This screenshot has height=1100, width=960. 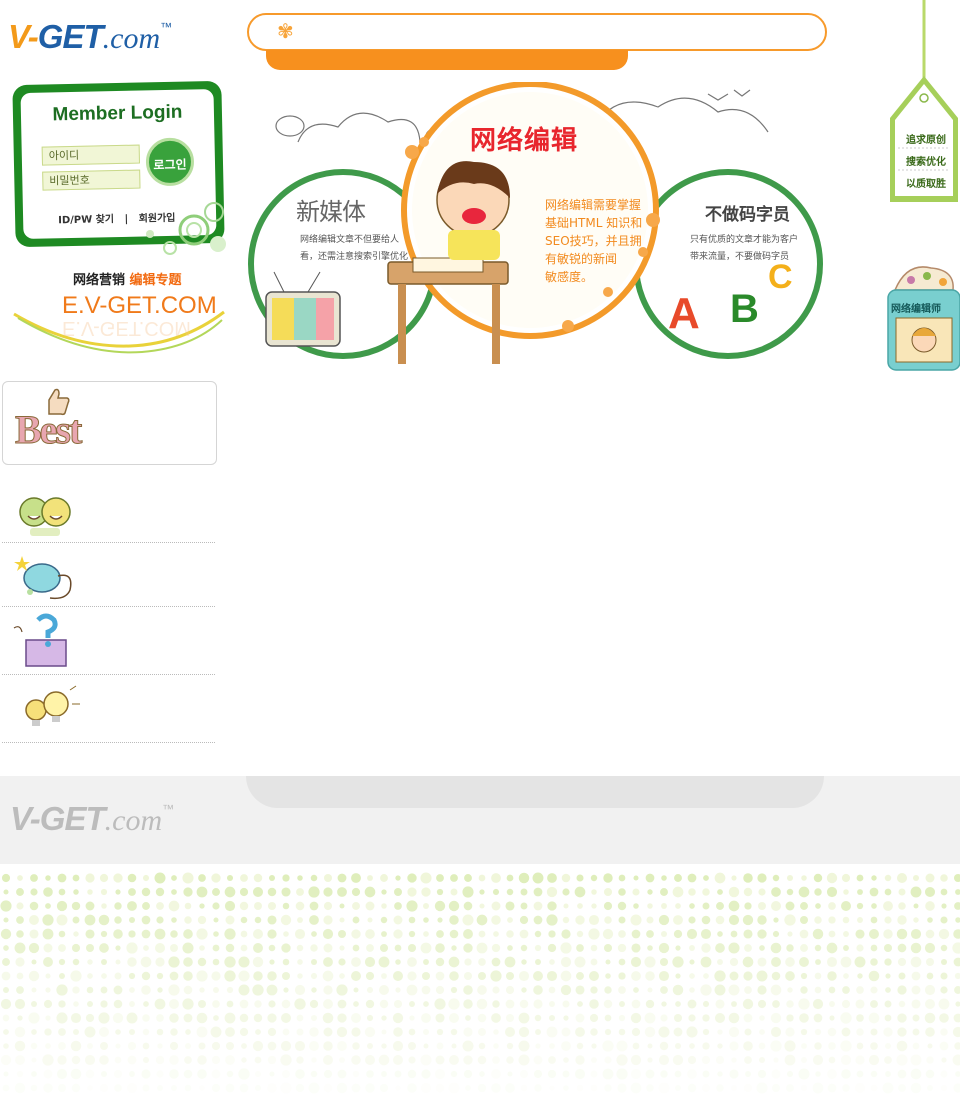 I want to click on flower-search-icon: ✾, so click(x=285, y=31).